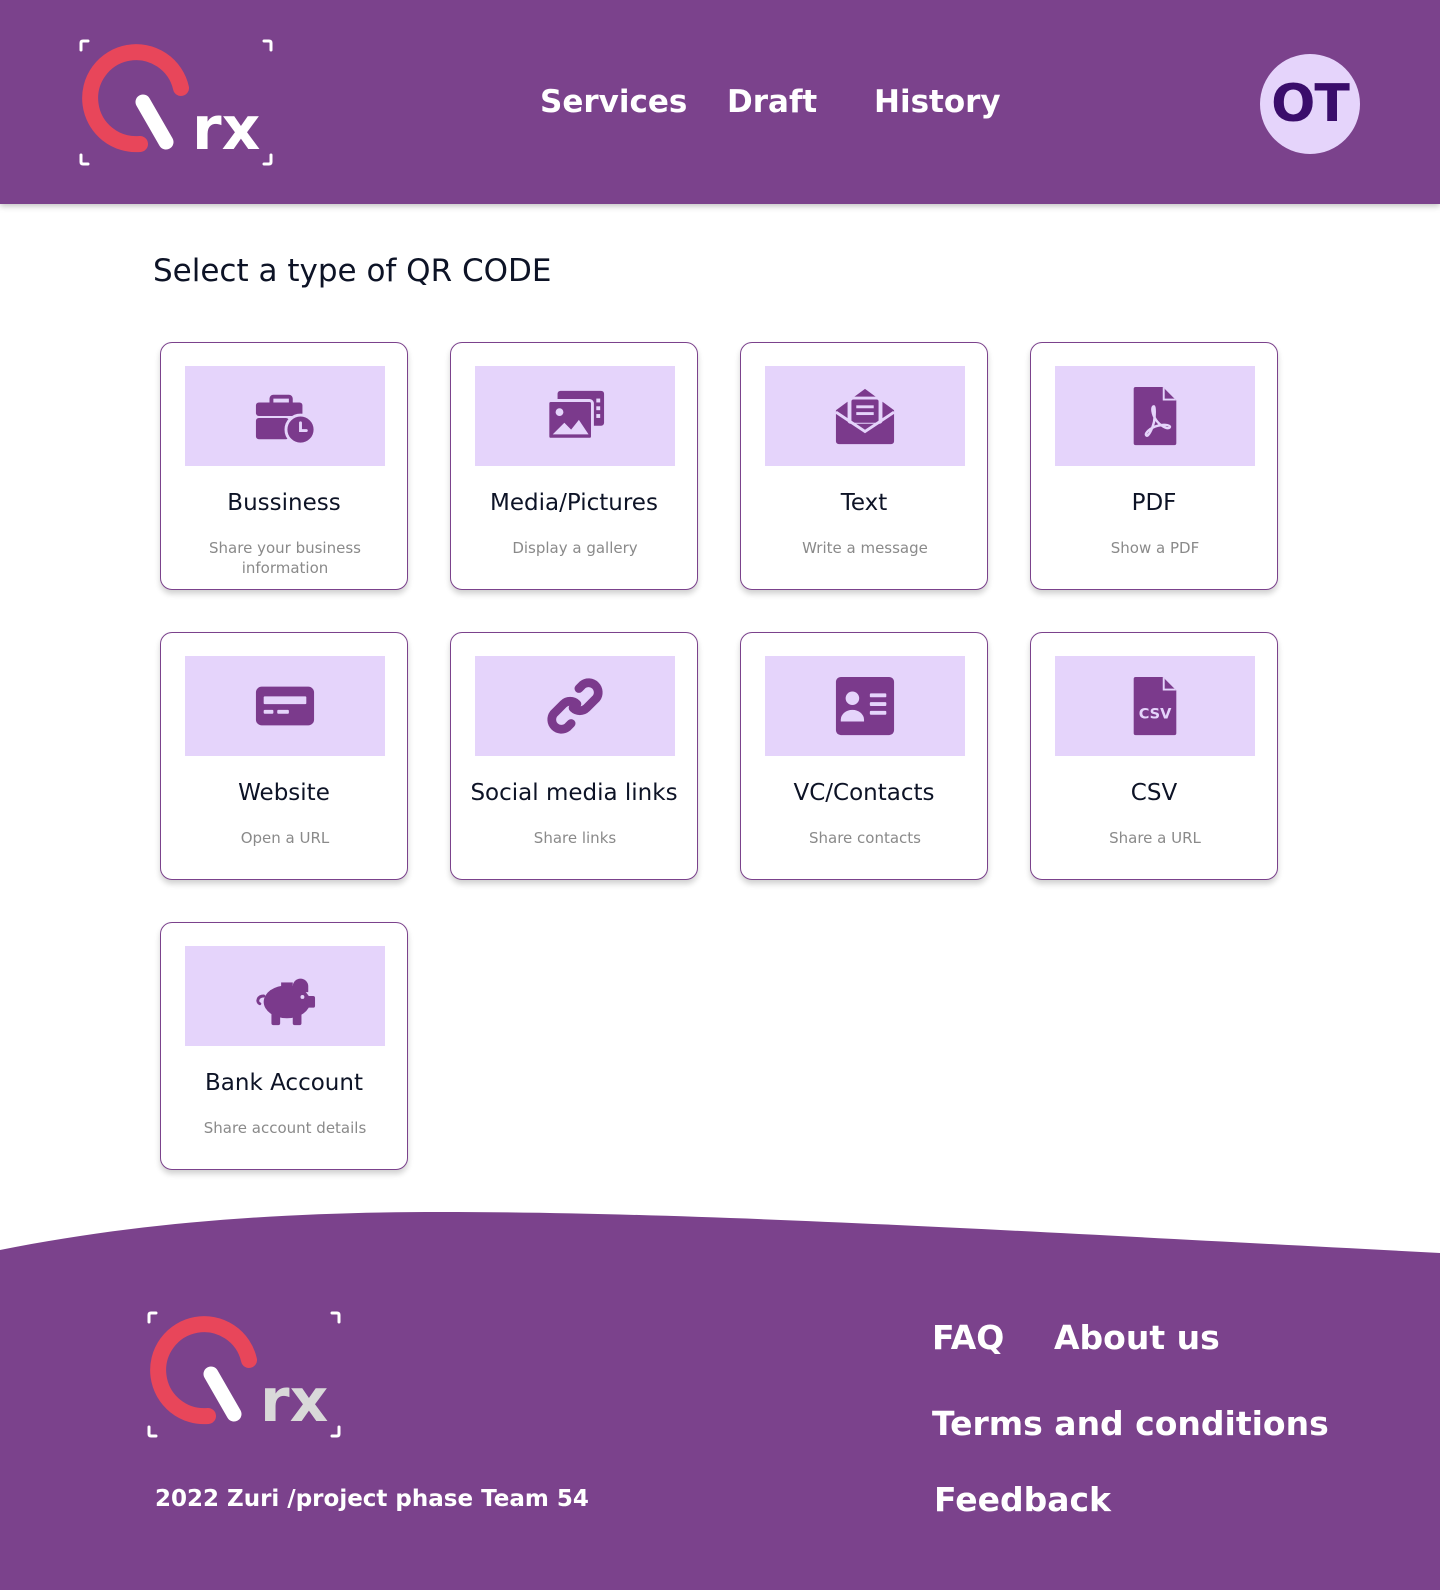 The height and width of the screenshot is (1590, 1440). I want to click on qr-type-card-pdf: PDF Show a PDF, so click(1154, 466).